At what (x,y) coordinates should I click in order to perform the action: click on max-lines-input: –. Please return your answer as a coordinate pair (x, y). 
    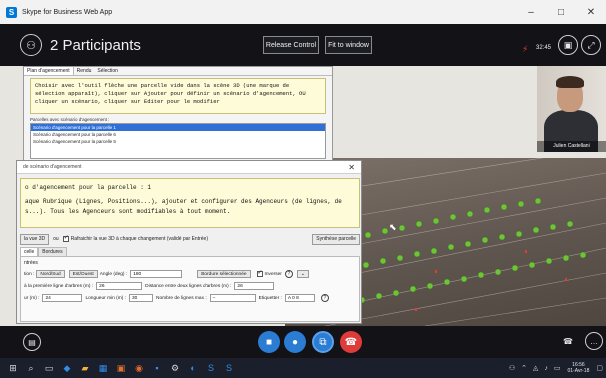
    Looking at the image, I should click on (232, 298).